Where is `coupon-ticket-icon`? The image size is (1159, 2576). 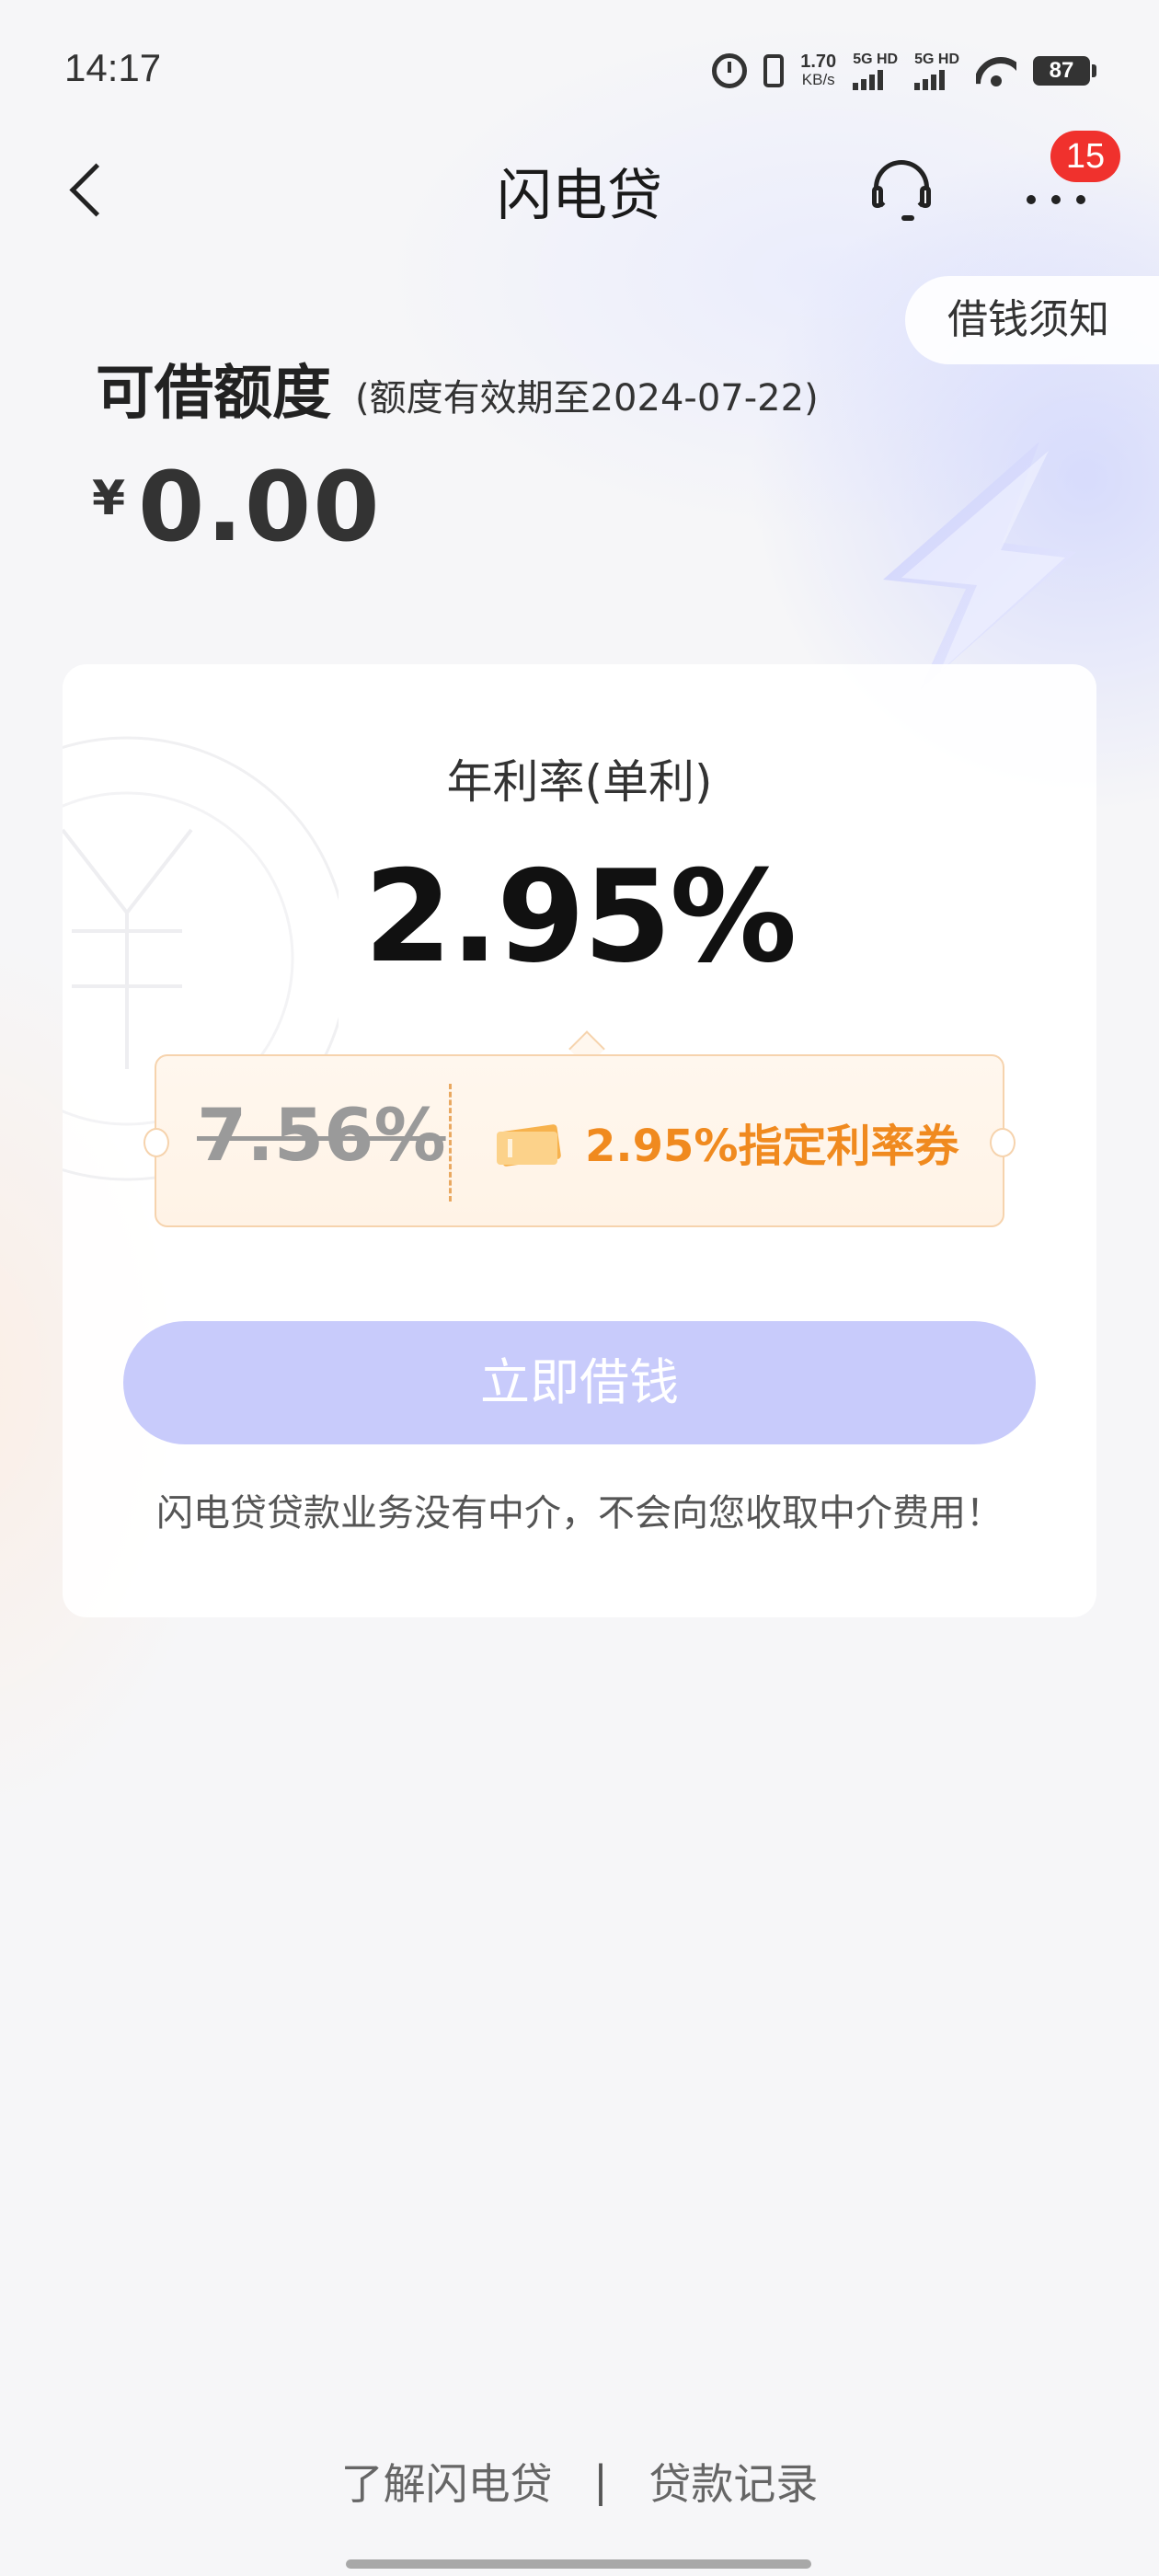
coupon-ticket-icon is located at coordinates (529, 1145).